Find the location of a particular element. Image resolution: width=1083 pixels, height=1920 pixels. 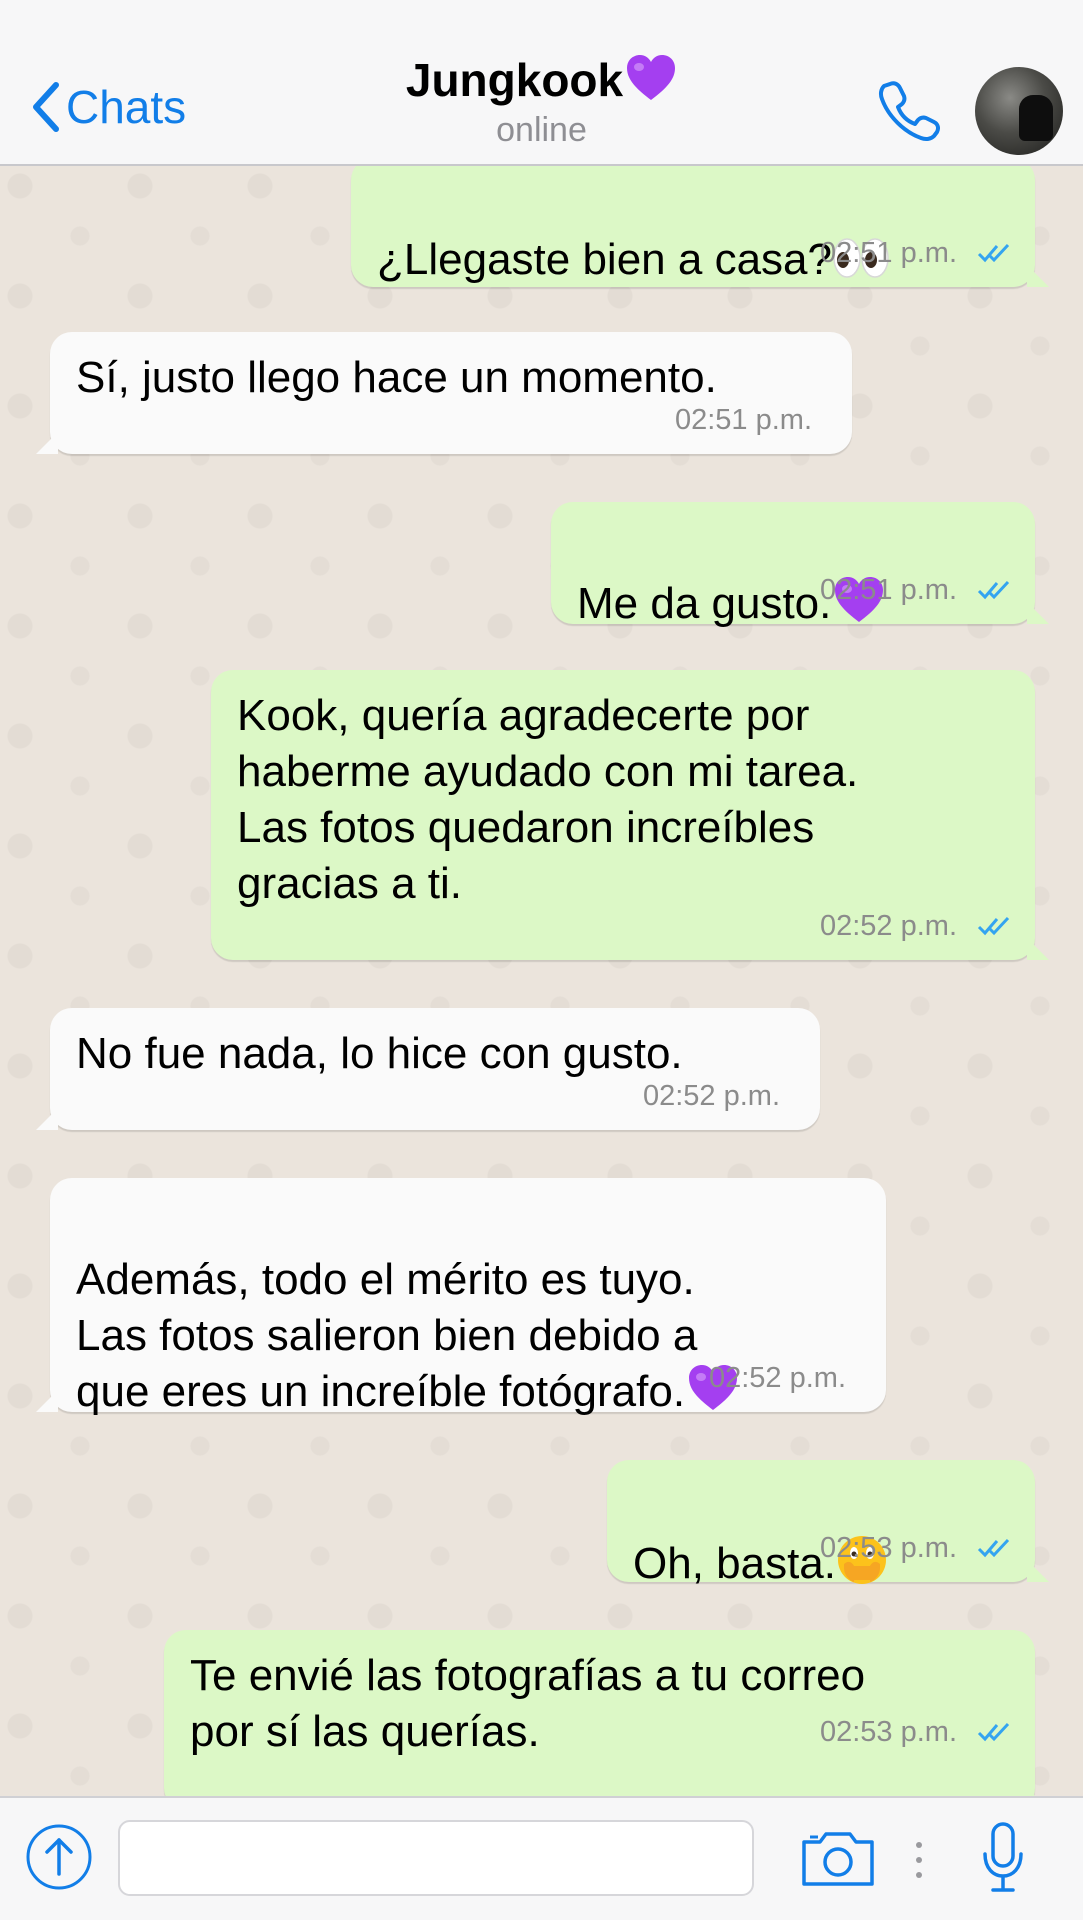

call-button is located at coordinates (908, 112).